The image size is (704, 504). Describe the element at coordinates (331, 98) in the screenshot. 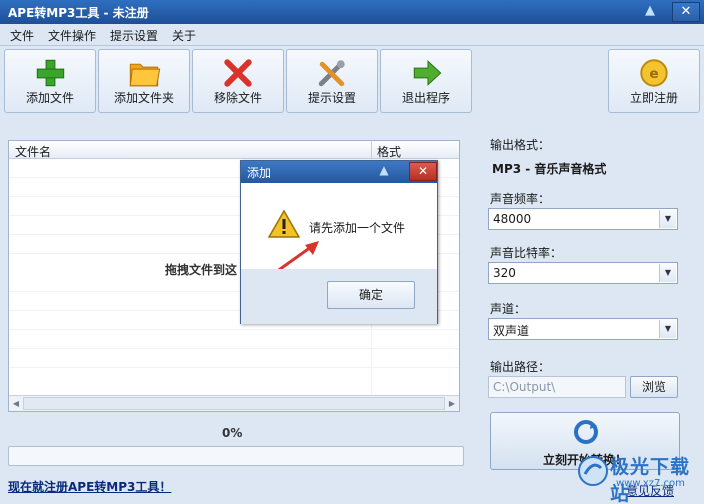

I see `prompt-settings-label: 提示设置` at that location.